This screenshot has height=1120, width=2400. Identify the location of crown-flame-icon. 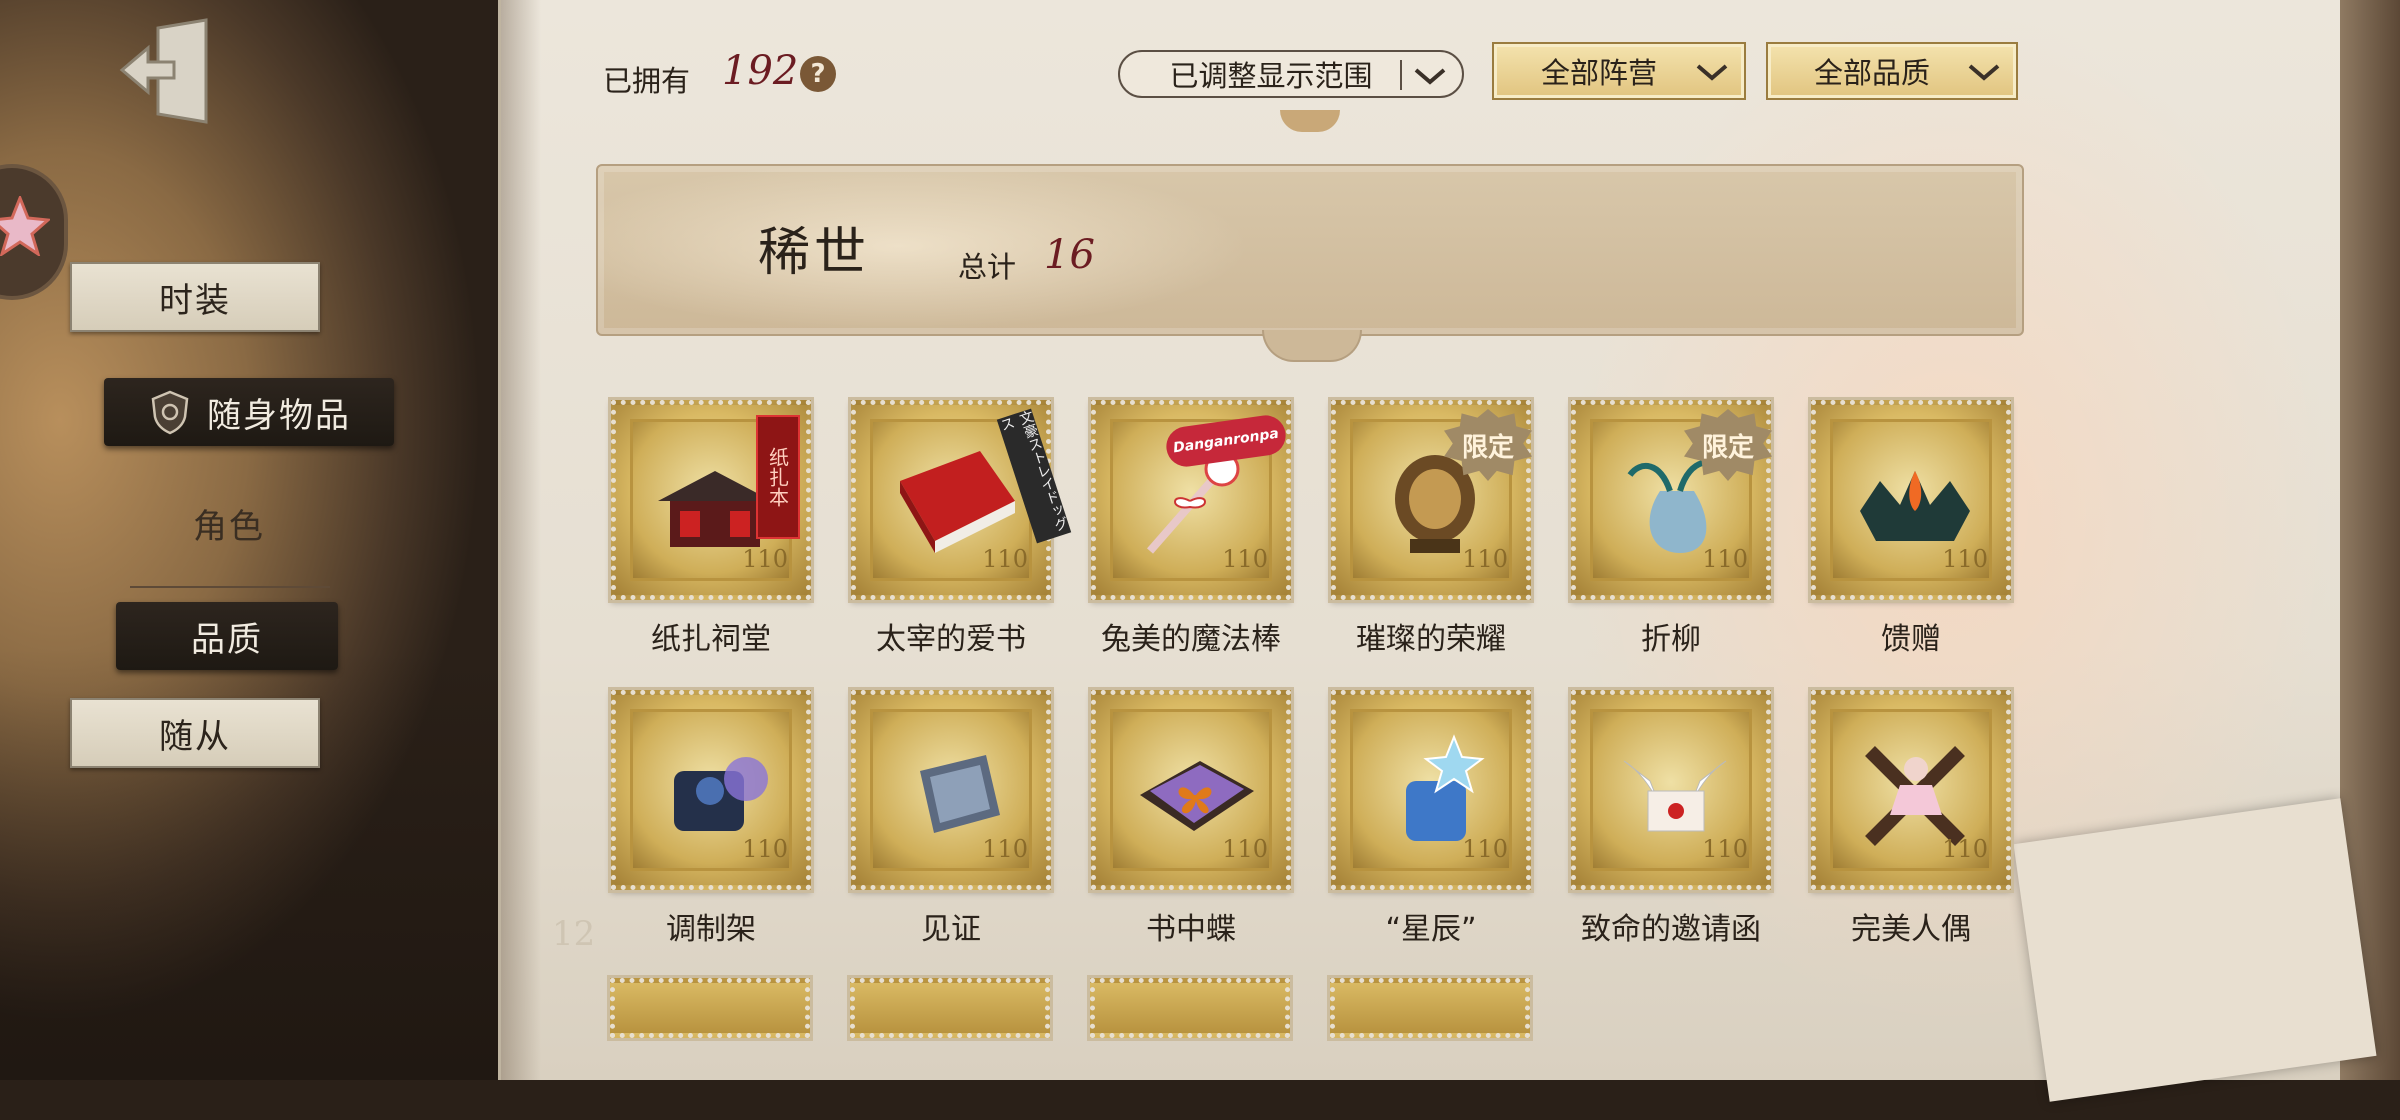
(1915, 506).